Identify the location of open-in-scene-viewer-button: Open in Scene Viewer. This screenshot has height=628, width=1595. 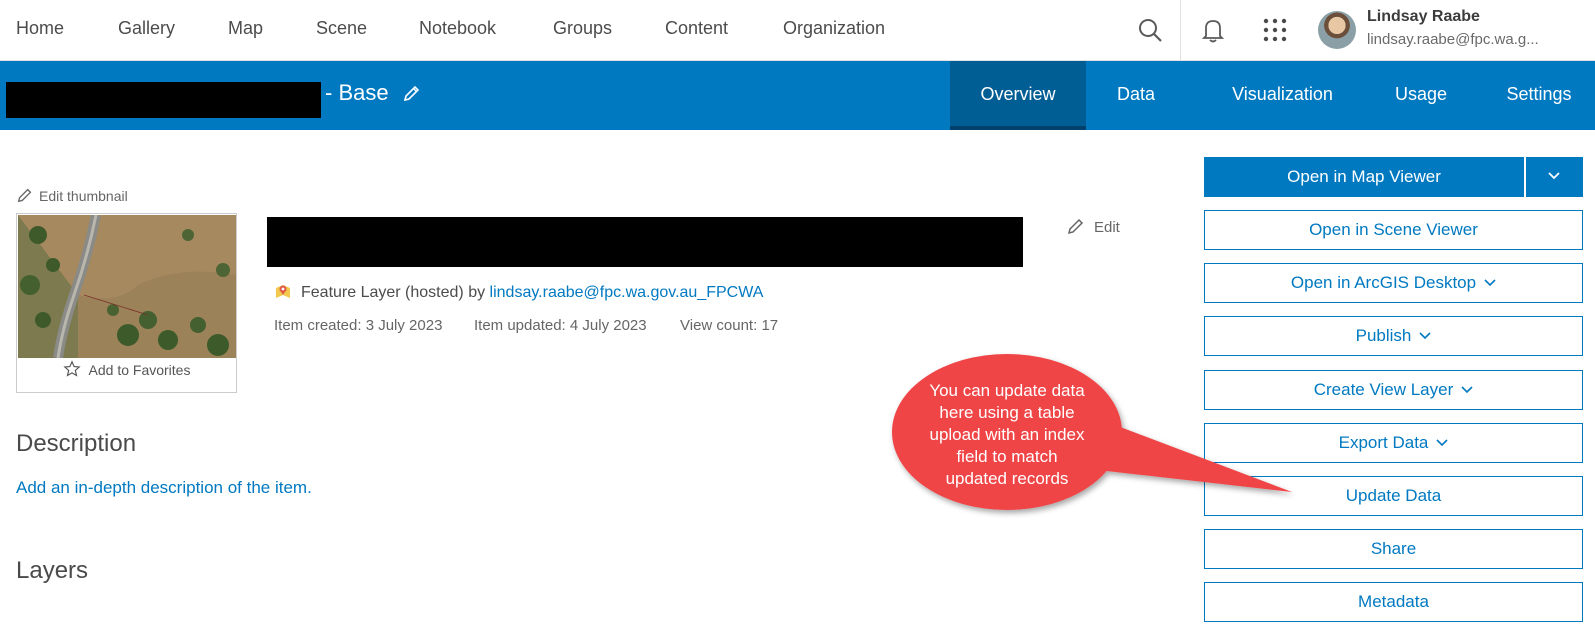
(1393, 230).